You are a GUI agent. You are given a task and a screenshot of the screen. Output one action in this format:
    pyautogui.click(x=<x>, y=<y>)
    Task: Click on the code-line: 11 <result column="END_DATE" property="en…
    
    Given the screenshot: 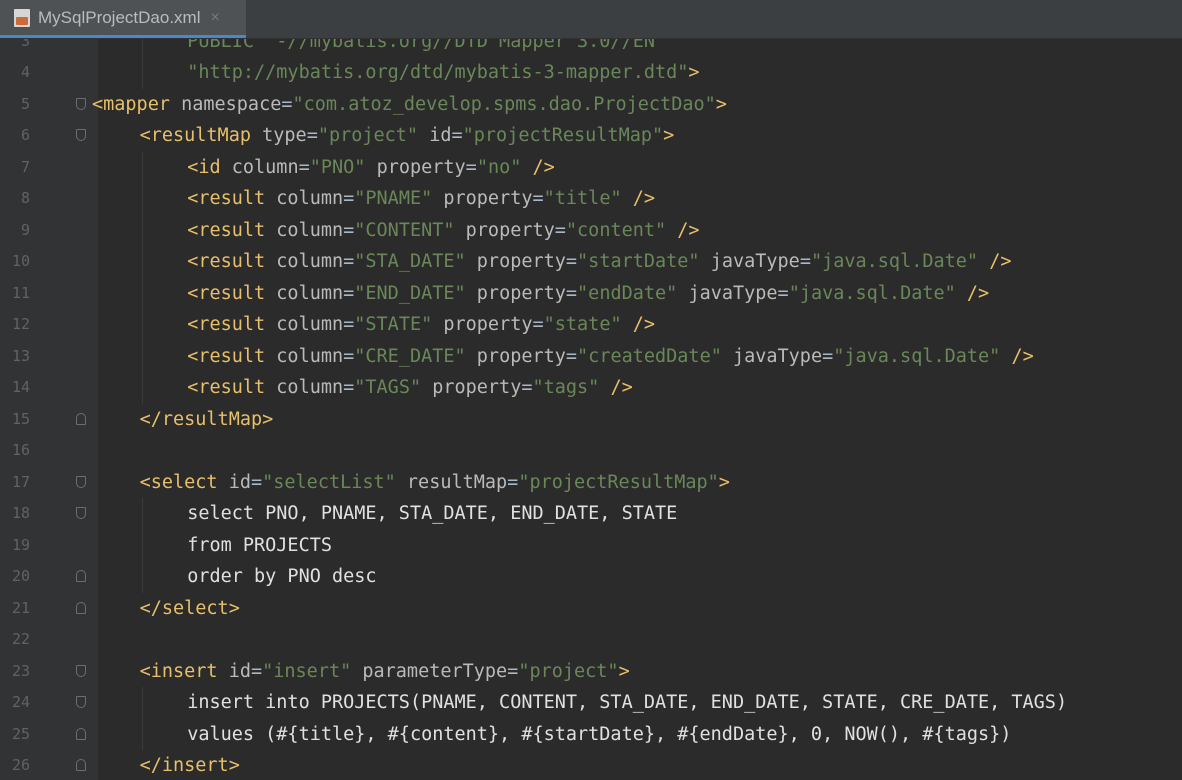 What is the action you would take?
    pyautogui.click(x=591, y=293)
    